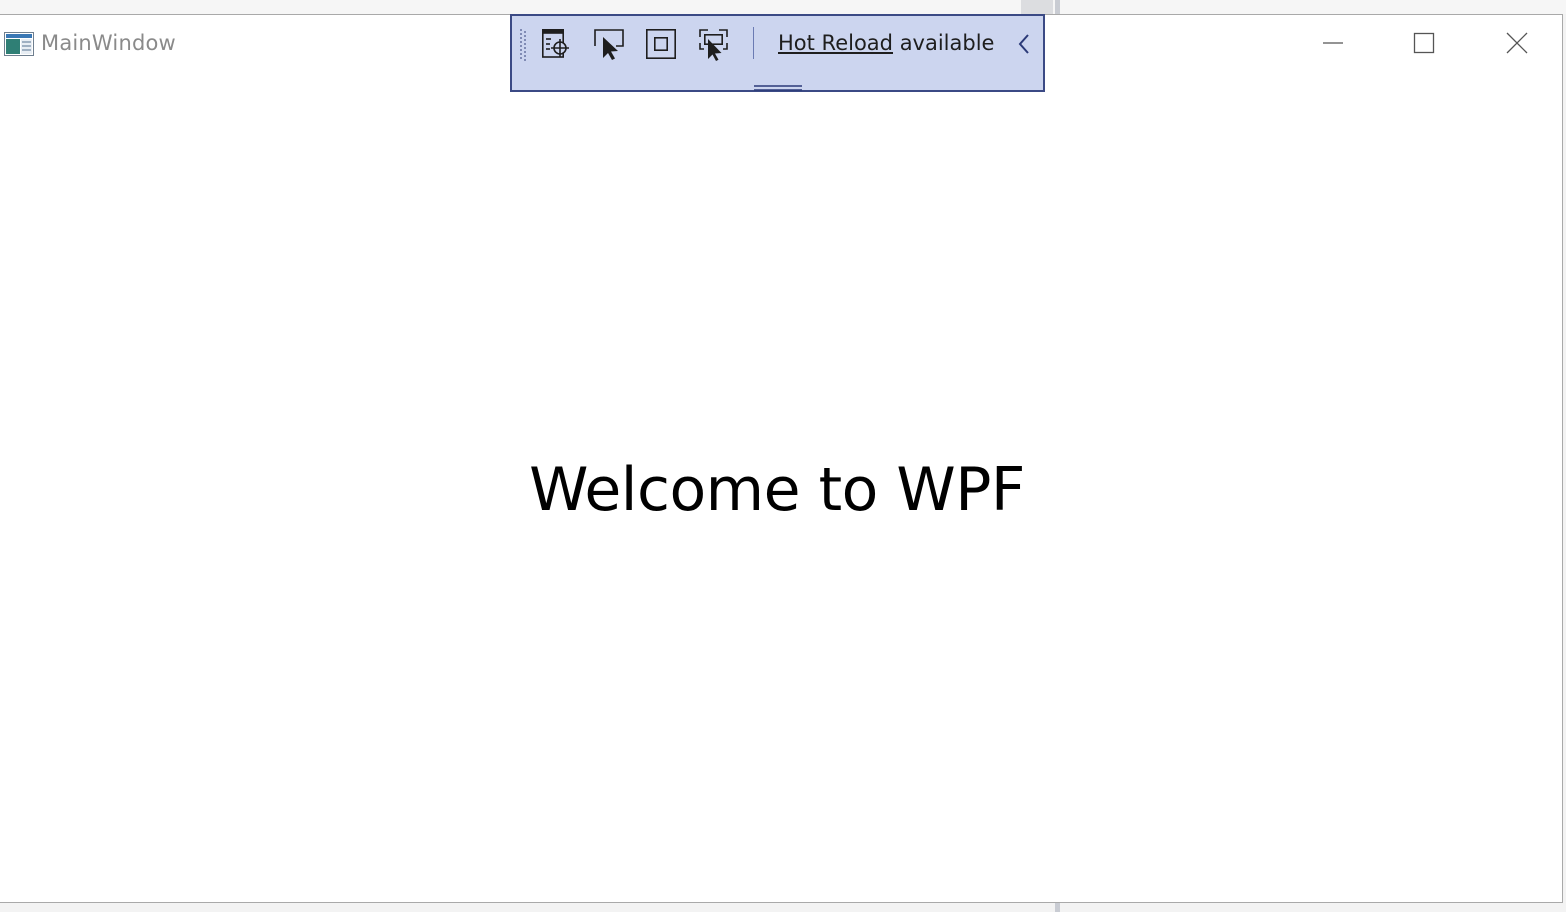 The image size is (1566, 912). I want to click on welcome-text: Welcome to WPF, so click(777, 490).